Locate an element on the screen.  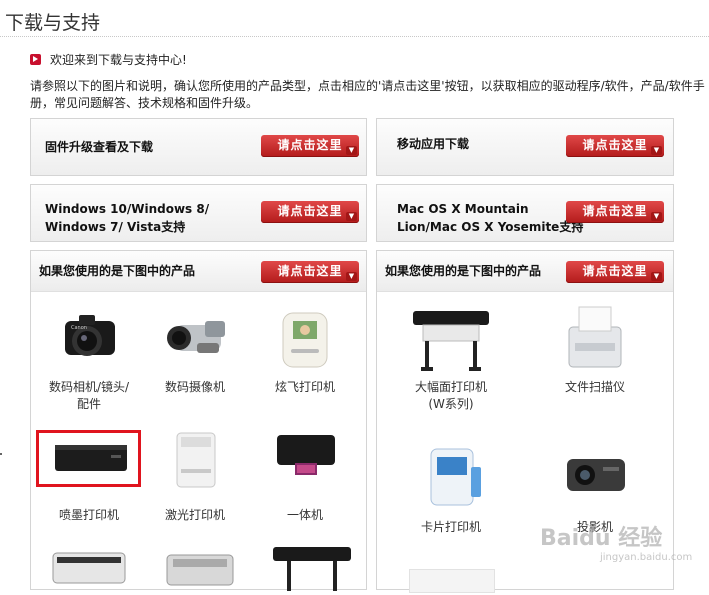
camera-icon: Canon is located at coordinates (89, 339).